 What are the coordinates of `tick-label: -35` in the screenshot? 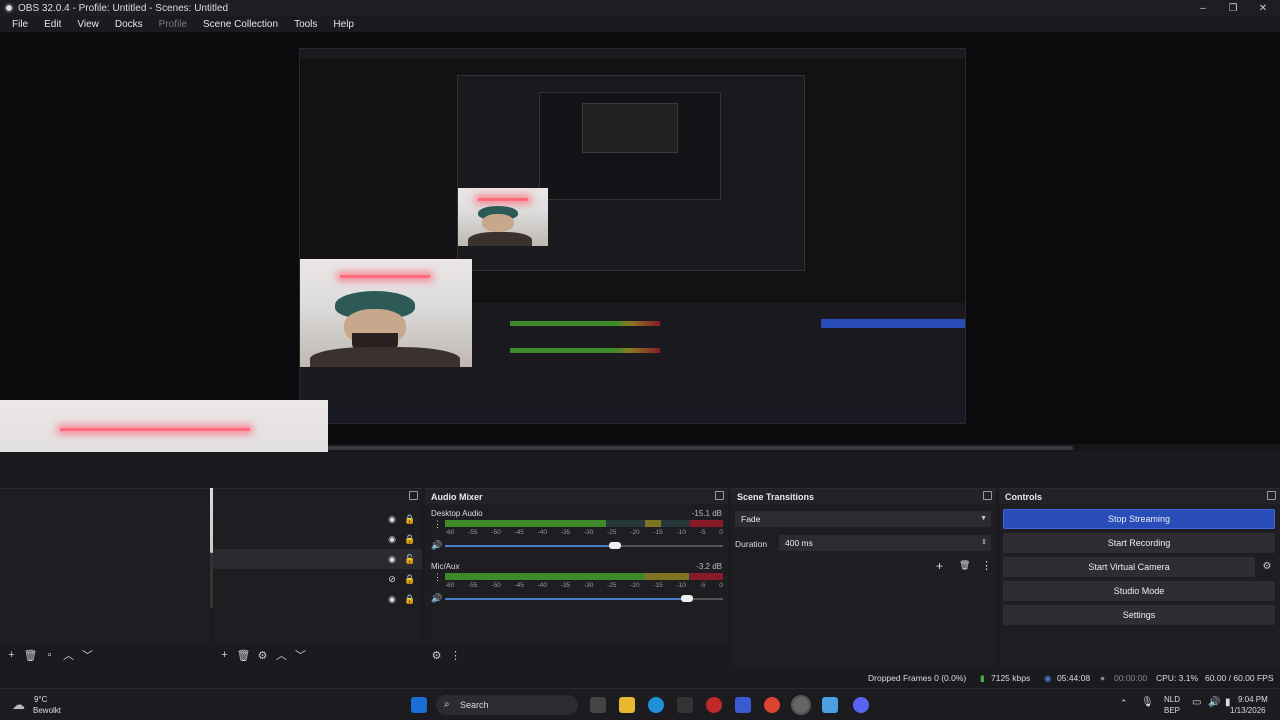 It's located at (565, 585).